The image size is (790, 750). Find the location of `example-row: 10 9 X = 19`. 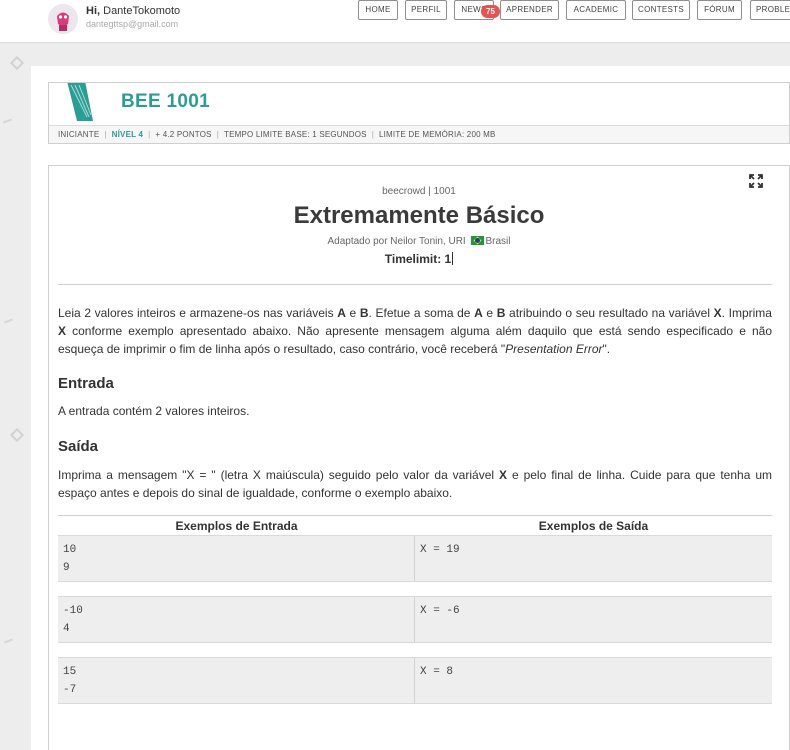

example-row: 10 9 X = 19 is located at coordinates (415, 558).